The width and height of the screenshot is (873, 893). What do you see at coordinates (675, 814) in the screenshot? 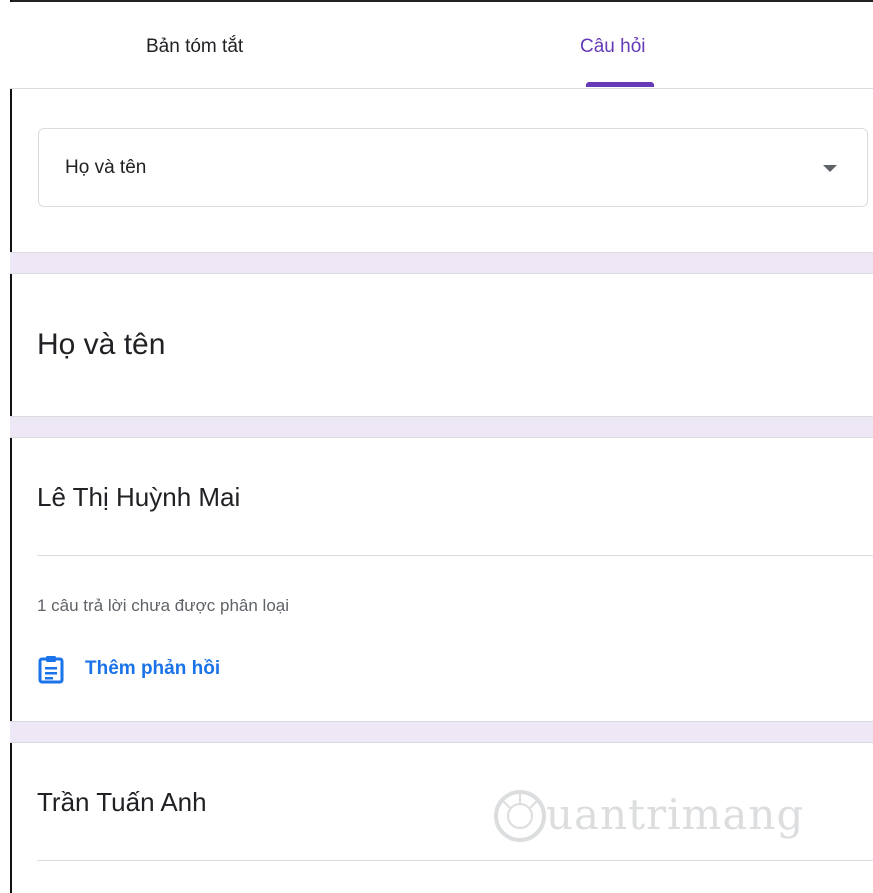
I see `watermark-text: uantrimang` at bounding box center [675, 814].